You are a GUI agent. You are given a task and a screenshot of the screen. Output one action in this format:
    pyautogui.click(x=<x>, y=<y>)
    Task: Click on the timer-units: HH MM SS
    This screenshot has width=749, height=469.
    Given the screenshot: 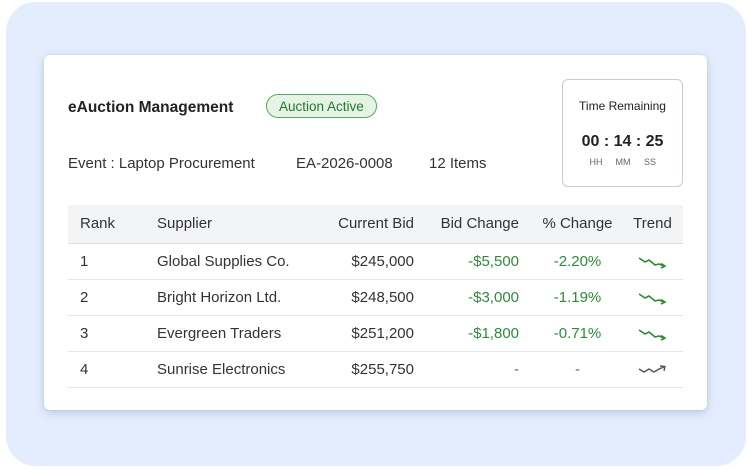 What is the action you would take?
    pyautogui.click(x=623, y=162)
    